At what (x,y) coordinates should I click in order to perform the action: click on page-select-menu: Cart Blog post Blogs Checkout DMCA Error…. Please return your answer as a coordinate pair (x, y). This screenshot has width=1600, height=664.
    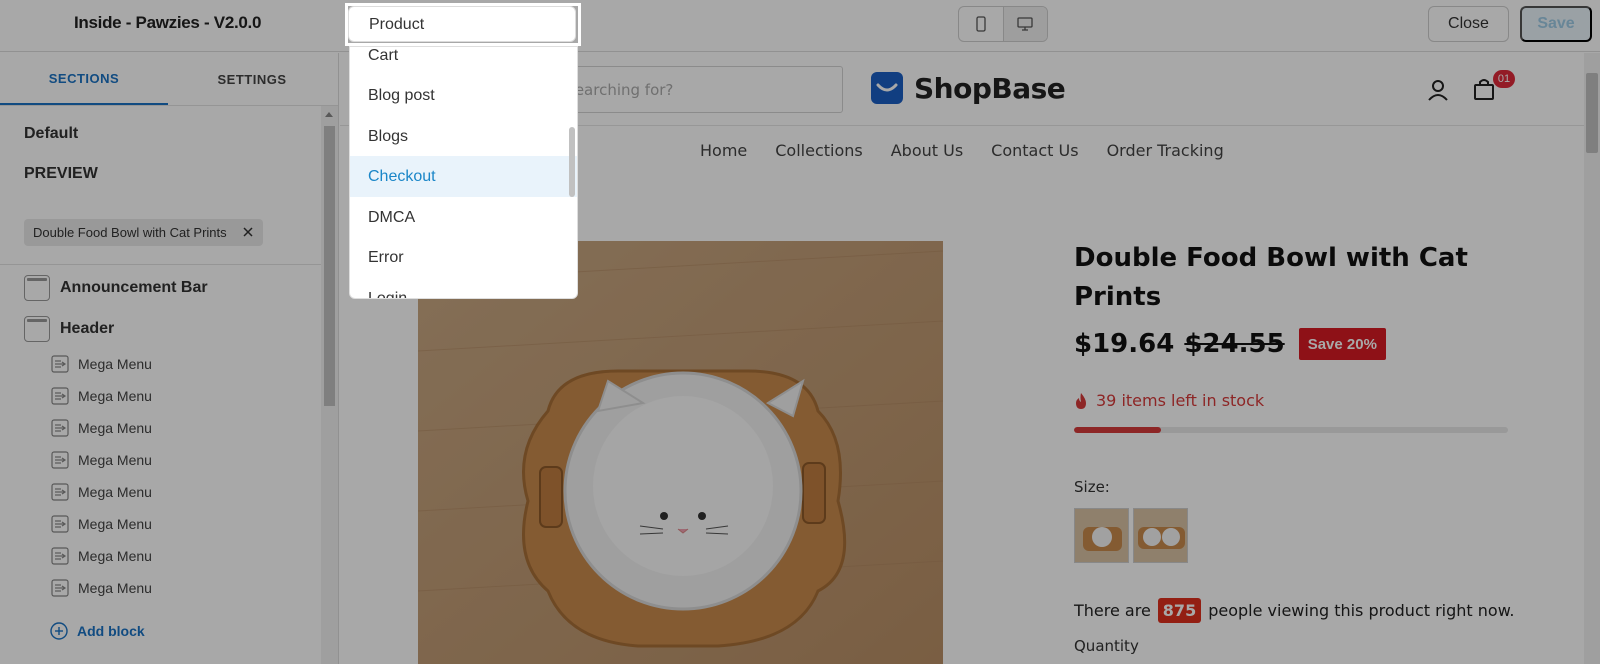
    Looking at the image, I should click on (463, 172).